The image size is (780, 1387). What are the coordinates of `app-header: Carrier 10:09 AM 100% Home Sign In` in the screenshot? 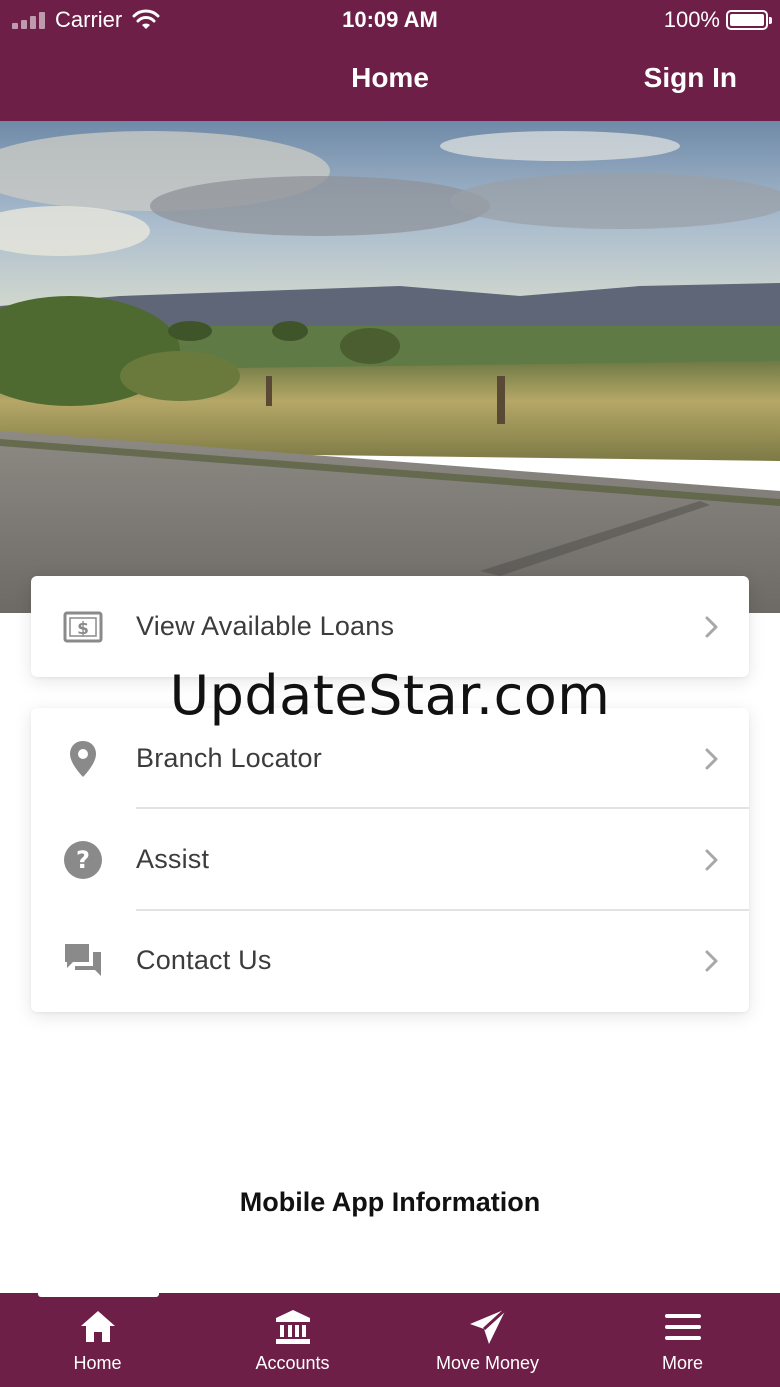 It's located at (390, 60).